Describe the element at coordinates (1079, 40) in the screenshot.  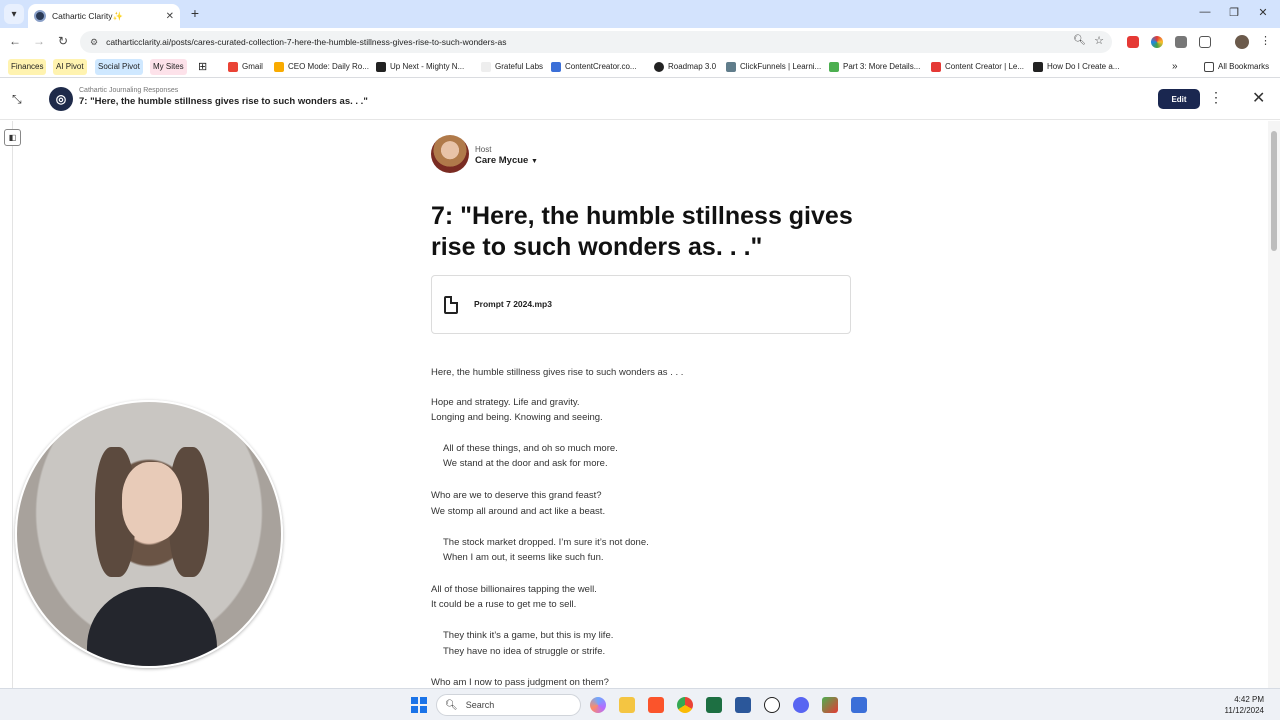
I see `zoom-icon: 🔍︎` at that location.